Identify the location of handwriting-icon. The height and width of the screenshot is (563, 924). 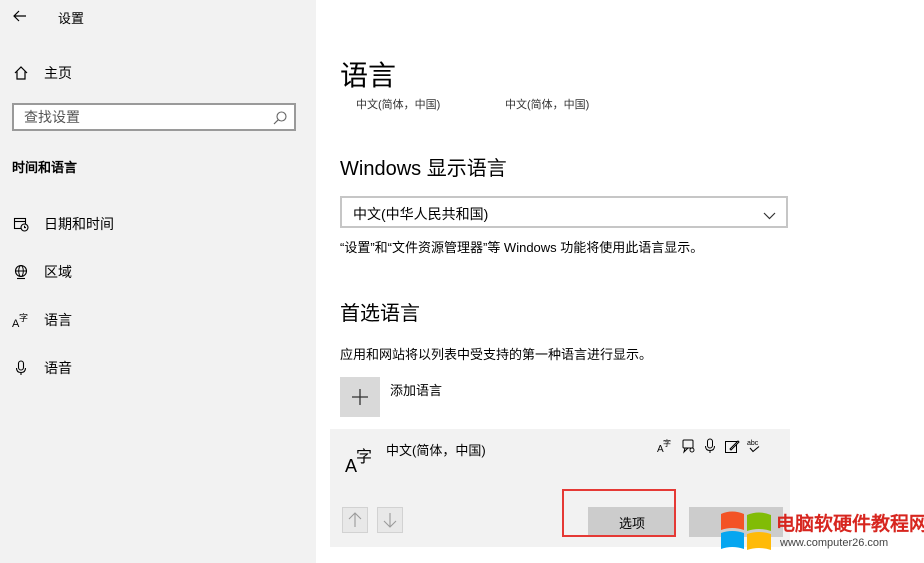
(732, 446).